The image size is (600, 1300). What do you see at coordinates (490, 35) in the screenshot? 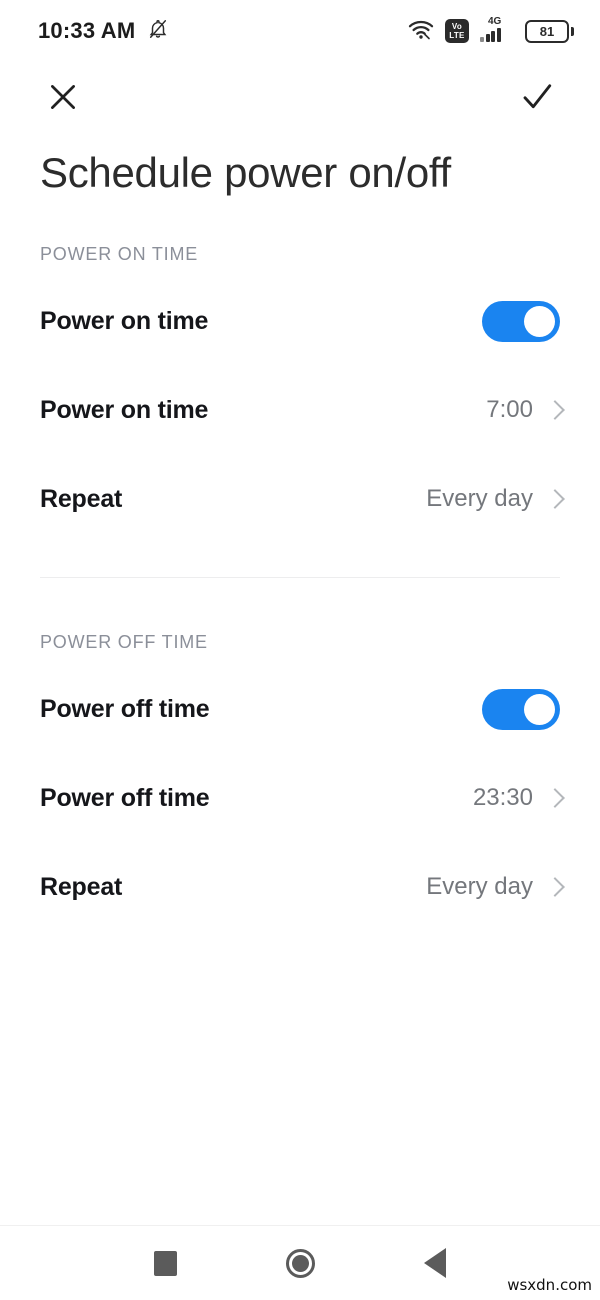
I see `signal-bars` at bounding box center [490, 35].